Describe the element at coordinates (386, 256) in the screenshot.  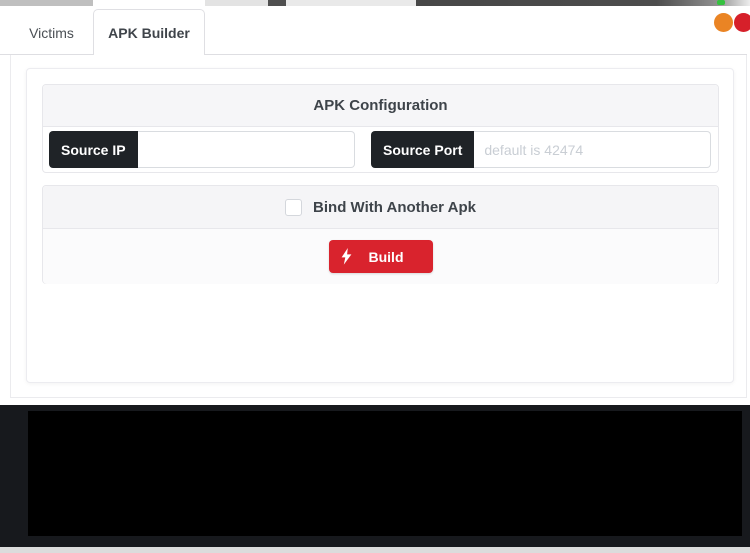
I see `build-button-label: Build` at that location.